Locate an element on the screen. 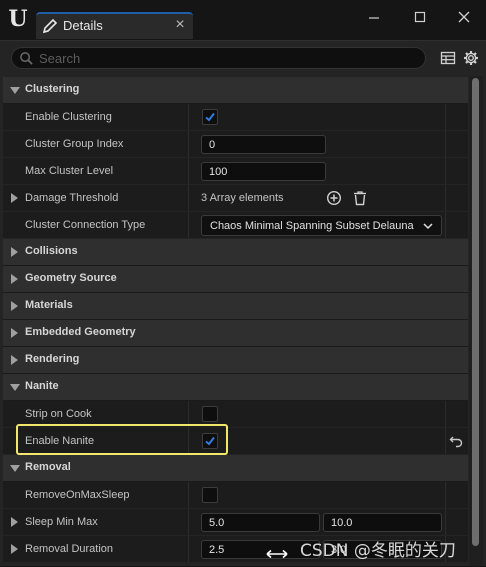  minimize-icon is located at coordinates (374, 18).